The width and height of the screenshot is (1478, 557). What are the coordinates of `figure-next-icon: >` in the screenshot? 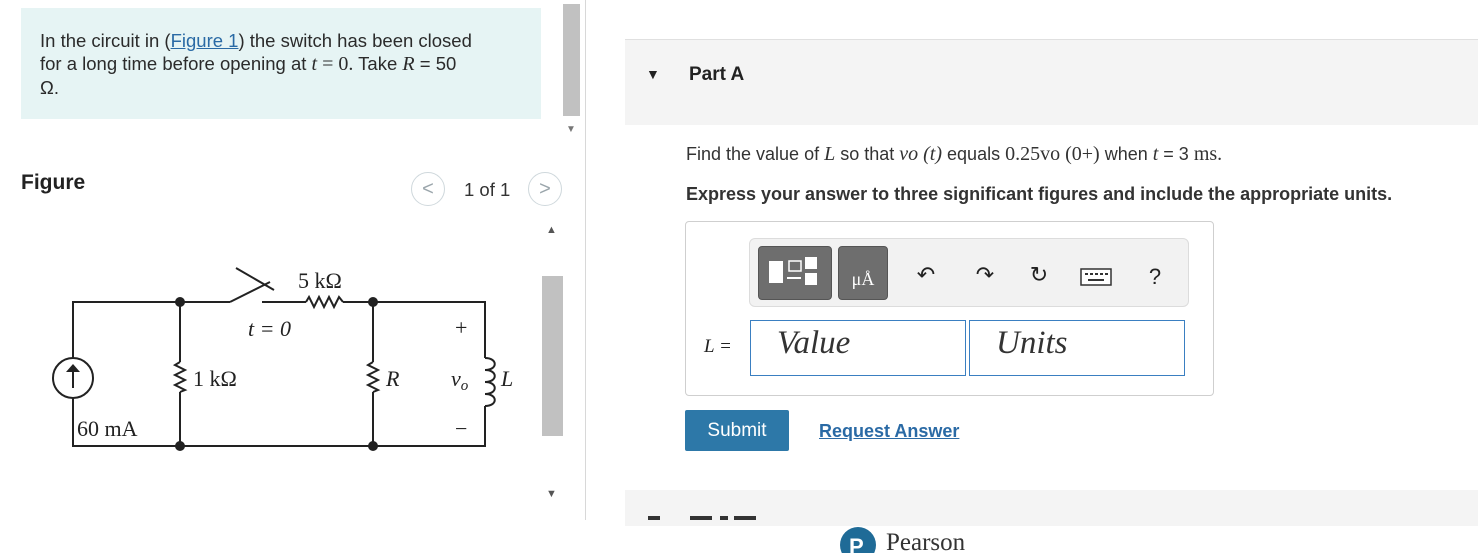 It's located at (545, 189).